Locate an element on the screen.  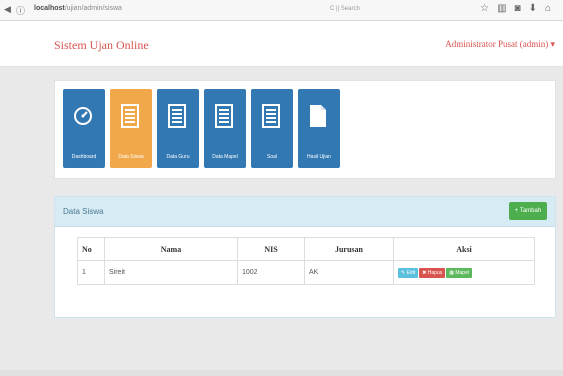
panel-title: Data Siswa is located at coordinates (83, 211).